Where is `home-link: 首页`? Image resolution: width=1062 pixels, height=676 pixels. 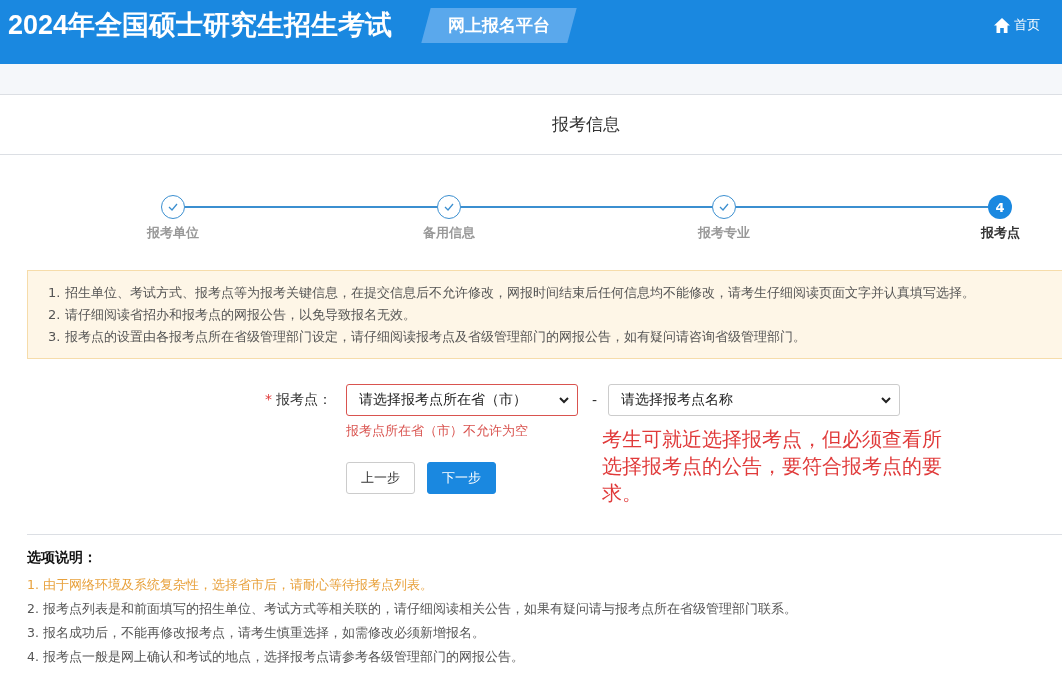
home-link: 首页 is located at coordinates (1017, 25).